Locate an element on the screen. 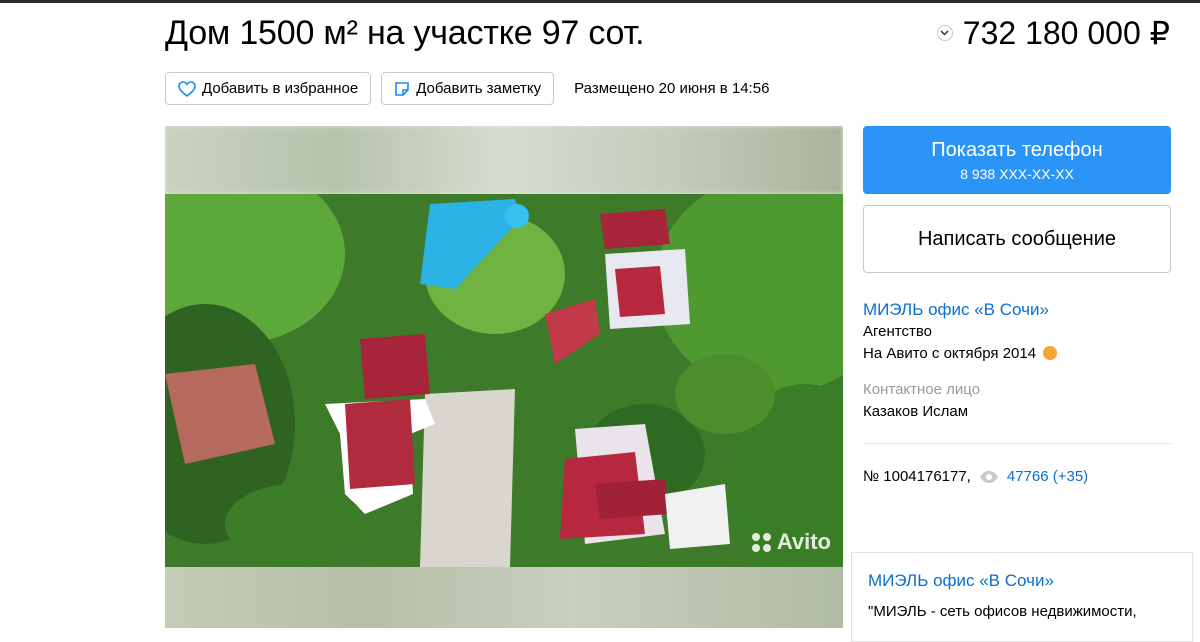 Image resolution: width=1200 pixels, height=642 pixels. seller-since-row: На Авито с октября 2014 is located at coordinates (1017, 354).